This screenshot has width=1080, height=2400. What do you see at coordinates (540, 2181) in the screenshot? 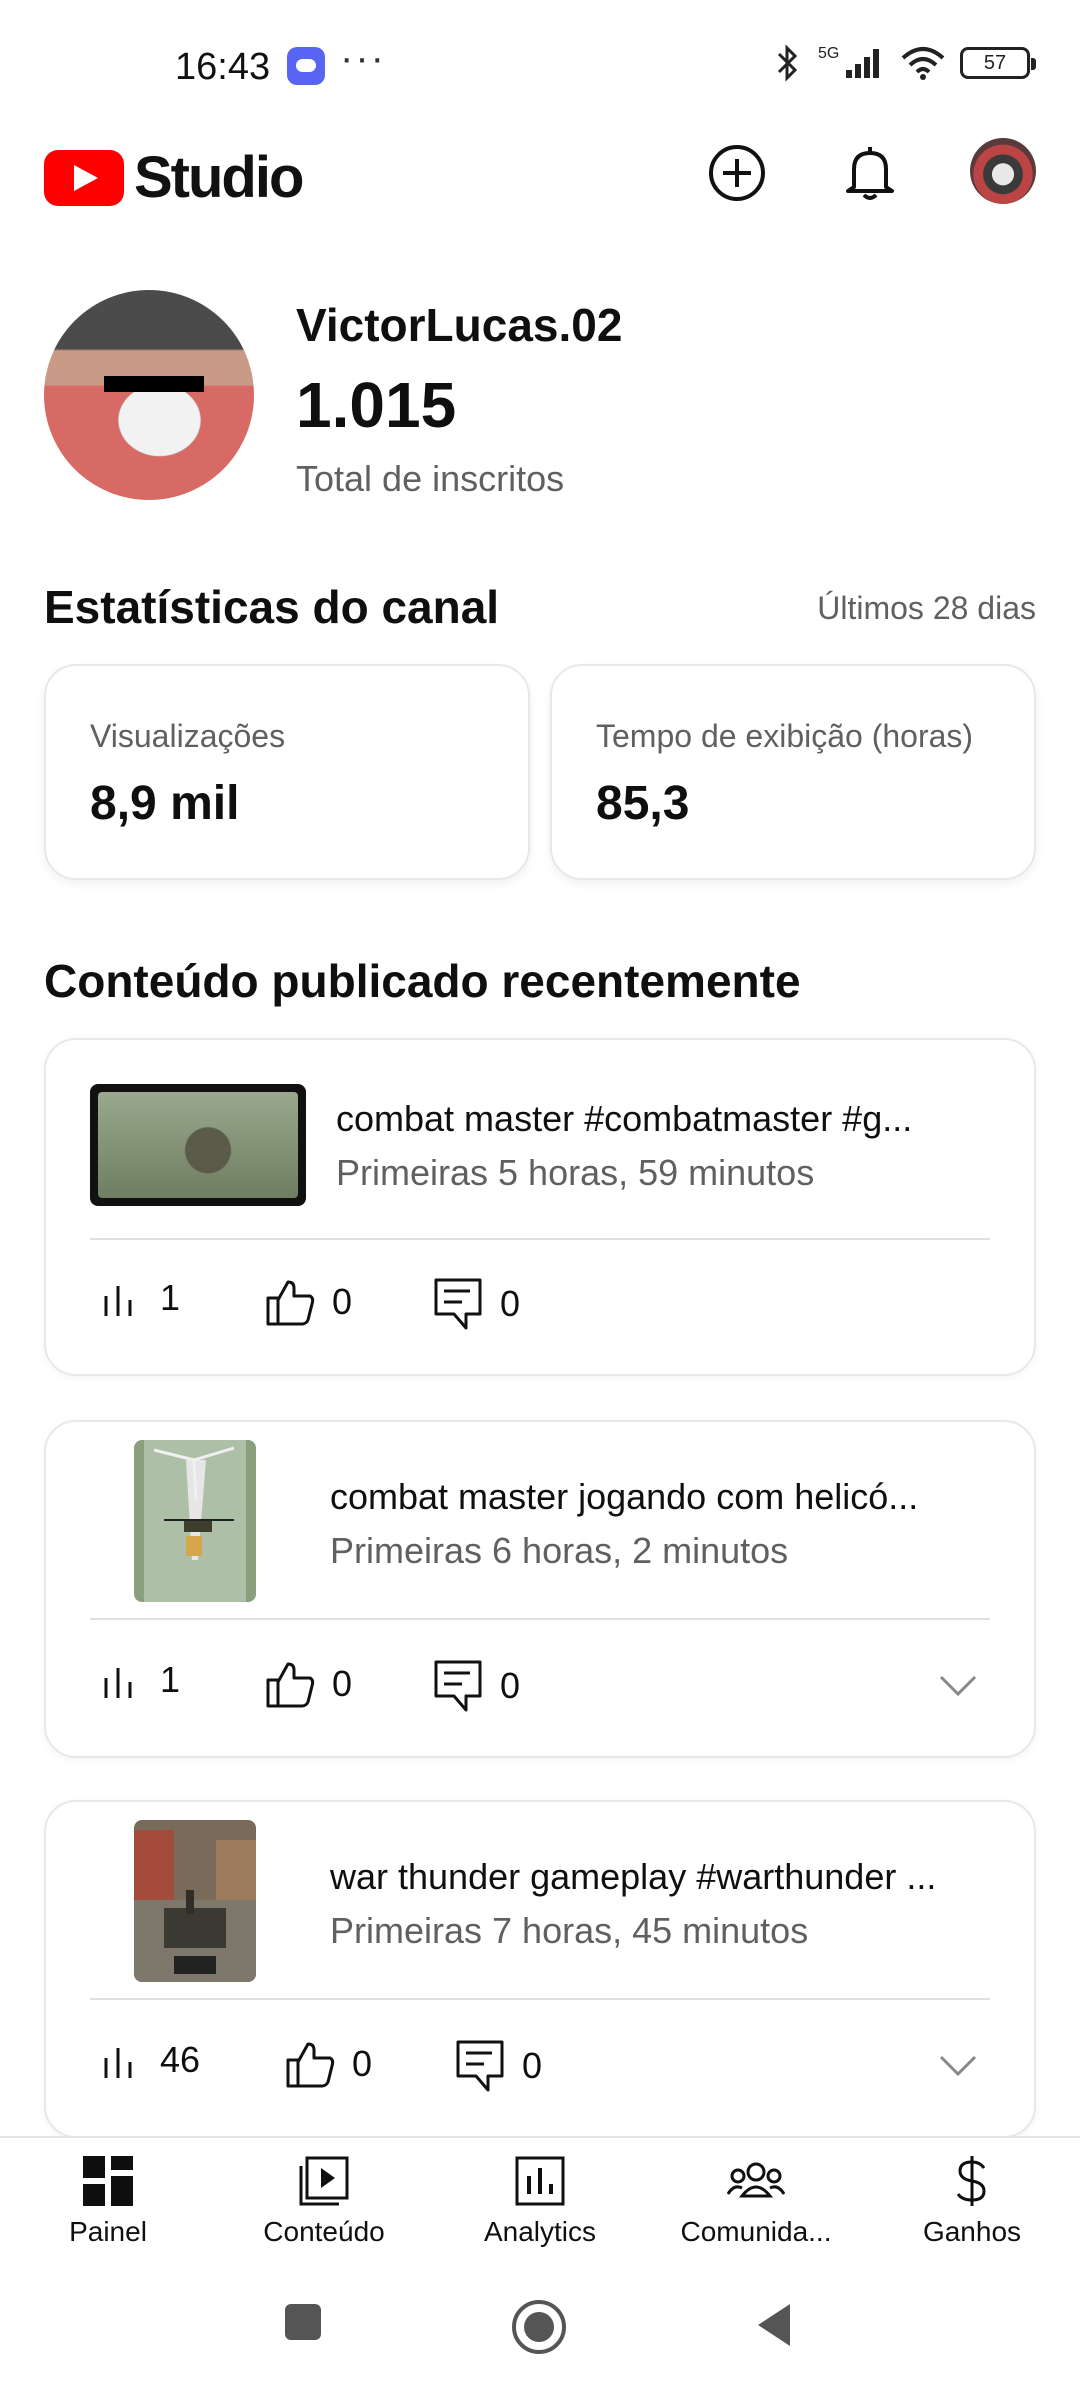
I see `analytics-icon` at bounding box center [540, 2181].